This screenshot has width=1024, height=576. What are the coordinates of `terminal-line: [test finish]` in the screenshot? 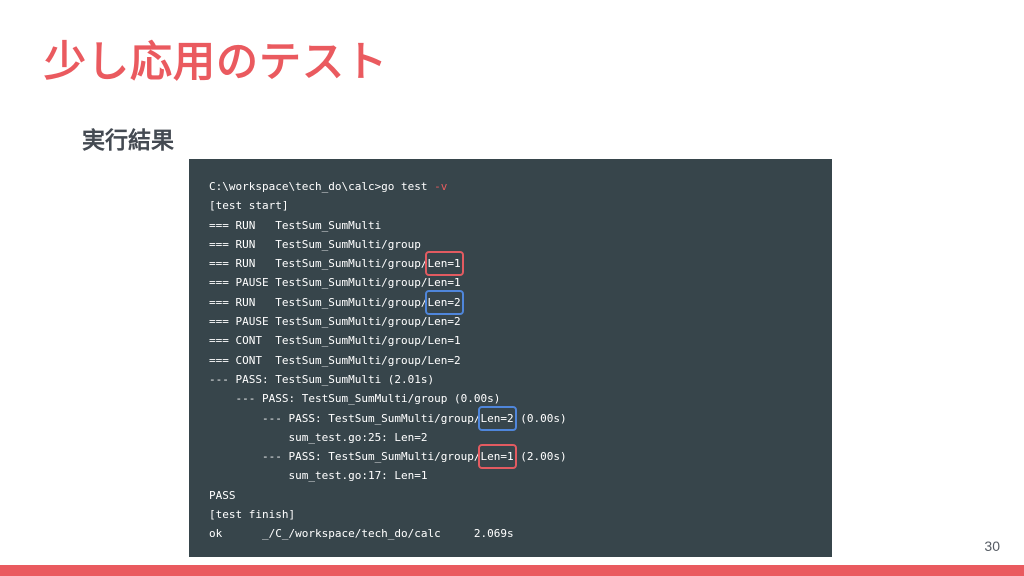 It's located at (252, 515).